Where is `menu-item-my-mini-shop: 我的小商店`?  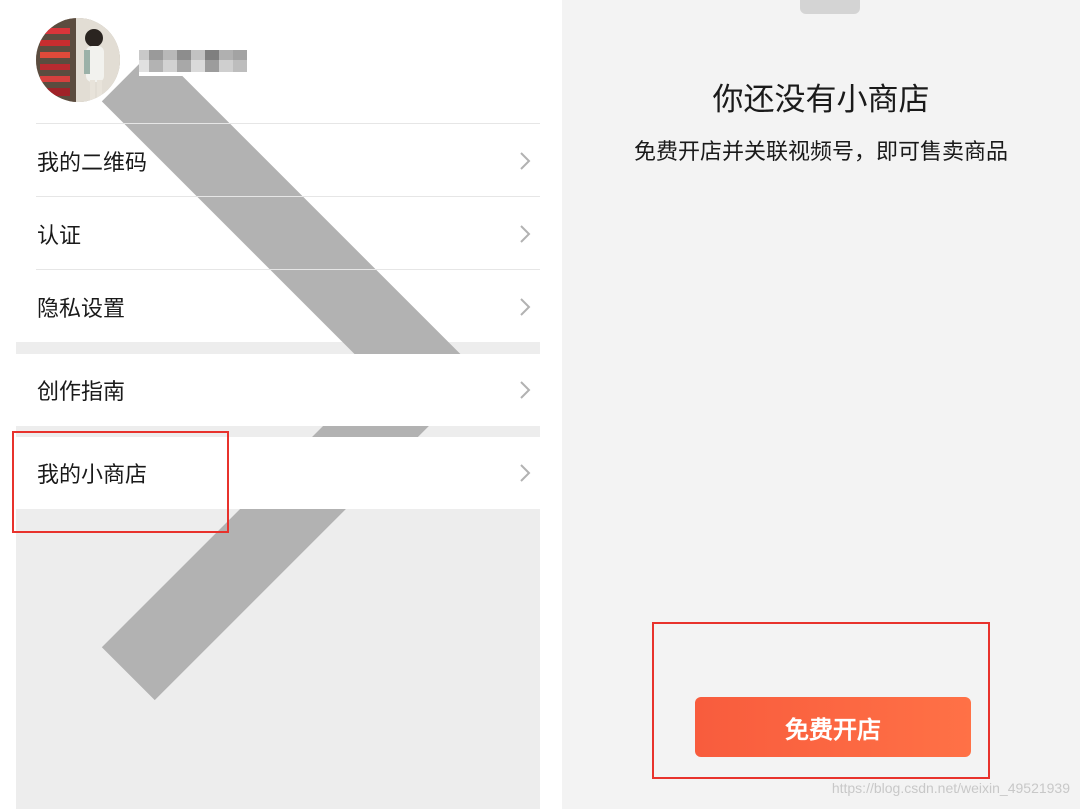 menu-item-my-mini-shop: 我的小商店 is located at coordinates (278, 473).